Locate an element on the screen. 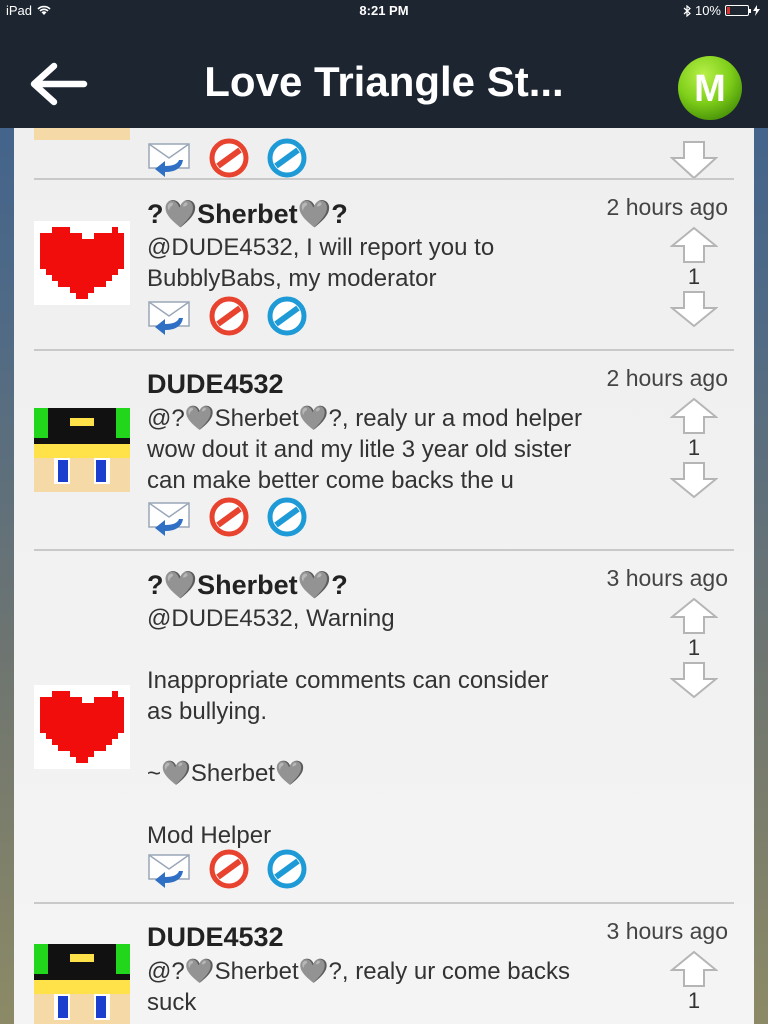 This screenshot has height=1024, width=768. battery-icon is located at coordinates (738, 10).